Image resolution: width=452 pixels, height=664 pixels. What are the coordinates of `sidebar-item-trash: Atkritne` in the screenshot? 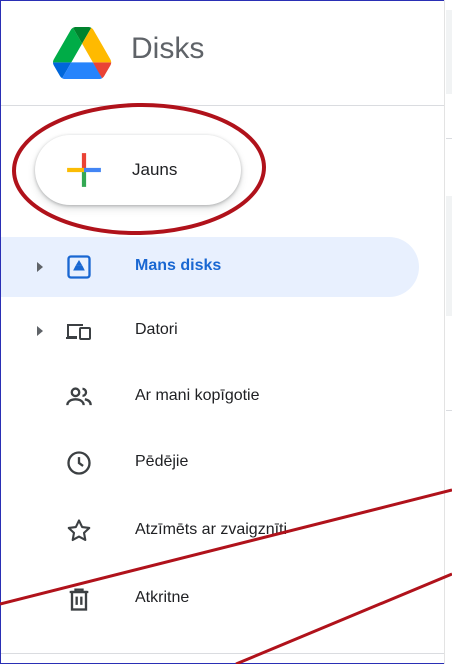 It's located at (210, 599).